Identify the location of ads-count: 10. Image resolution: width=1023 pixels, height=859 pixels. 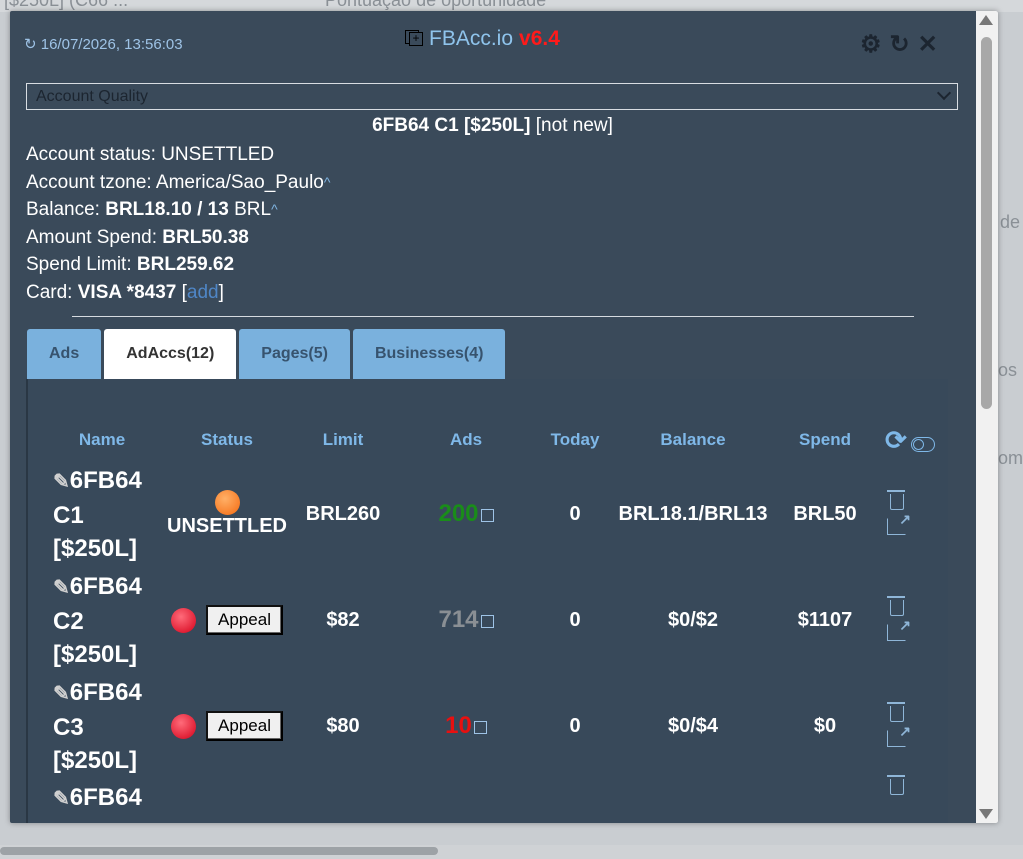
(458, 725).